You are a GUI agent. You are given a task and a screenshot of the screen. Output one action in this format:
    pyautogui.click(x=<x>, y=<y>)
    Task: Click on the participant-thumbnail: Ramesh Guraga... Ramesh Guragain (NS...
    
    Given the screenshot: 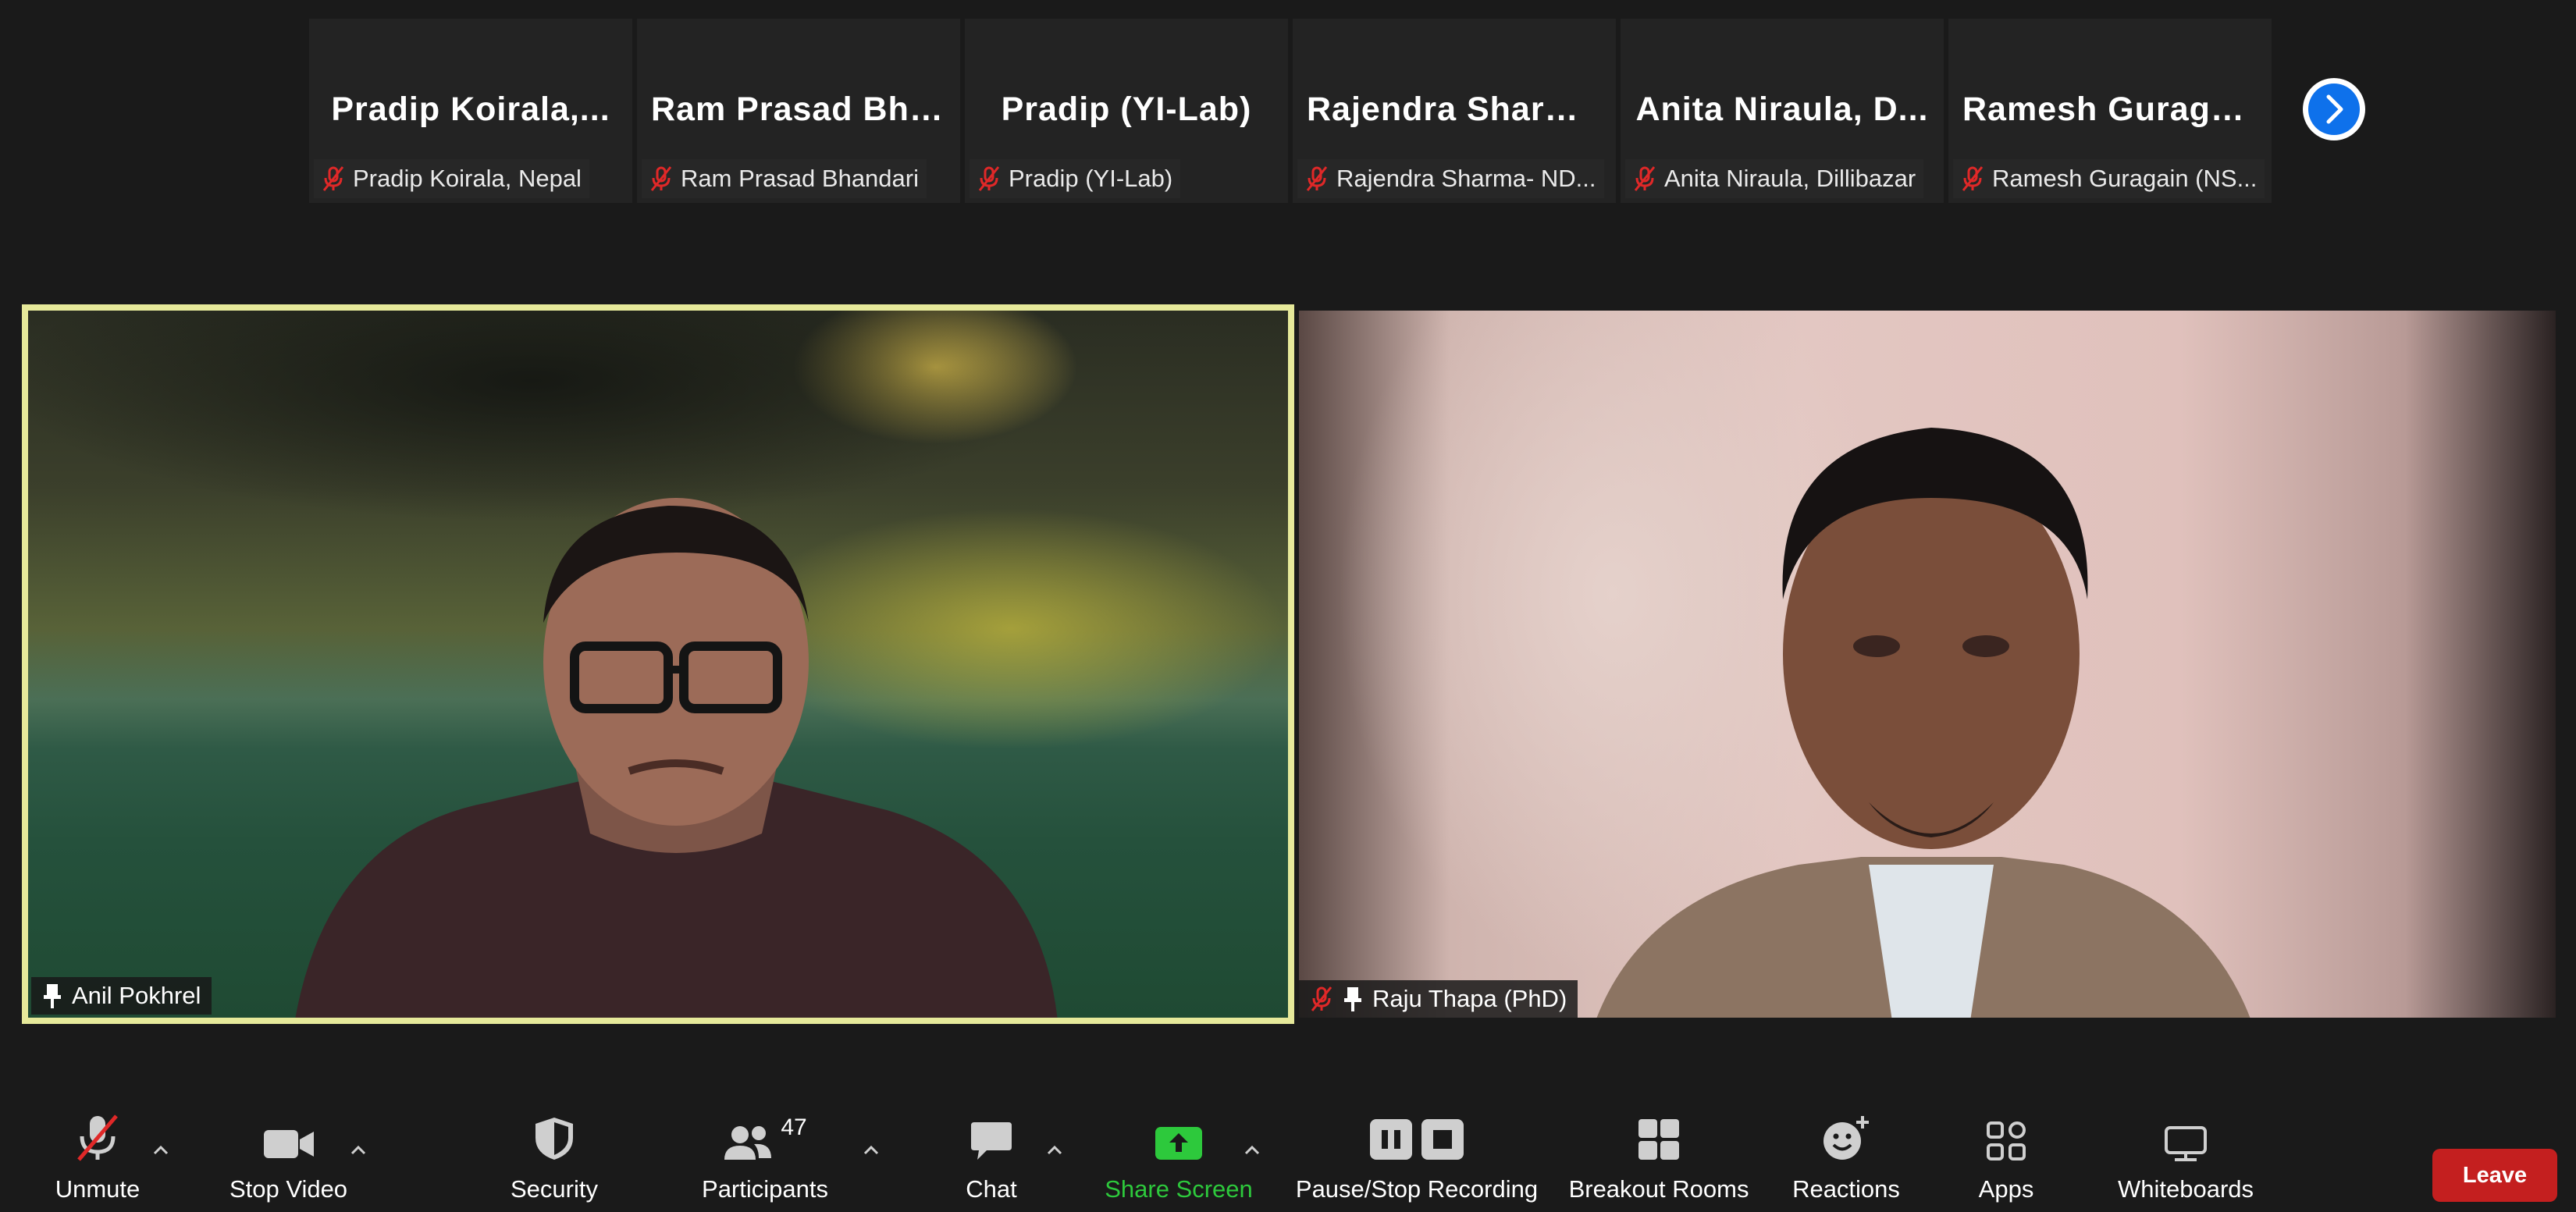 What is the action you would take?
    pyautogui.click(x=2110, y=111)
    